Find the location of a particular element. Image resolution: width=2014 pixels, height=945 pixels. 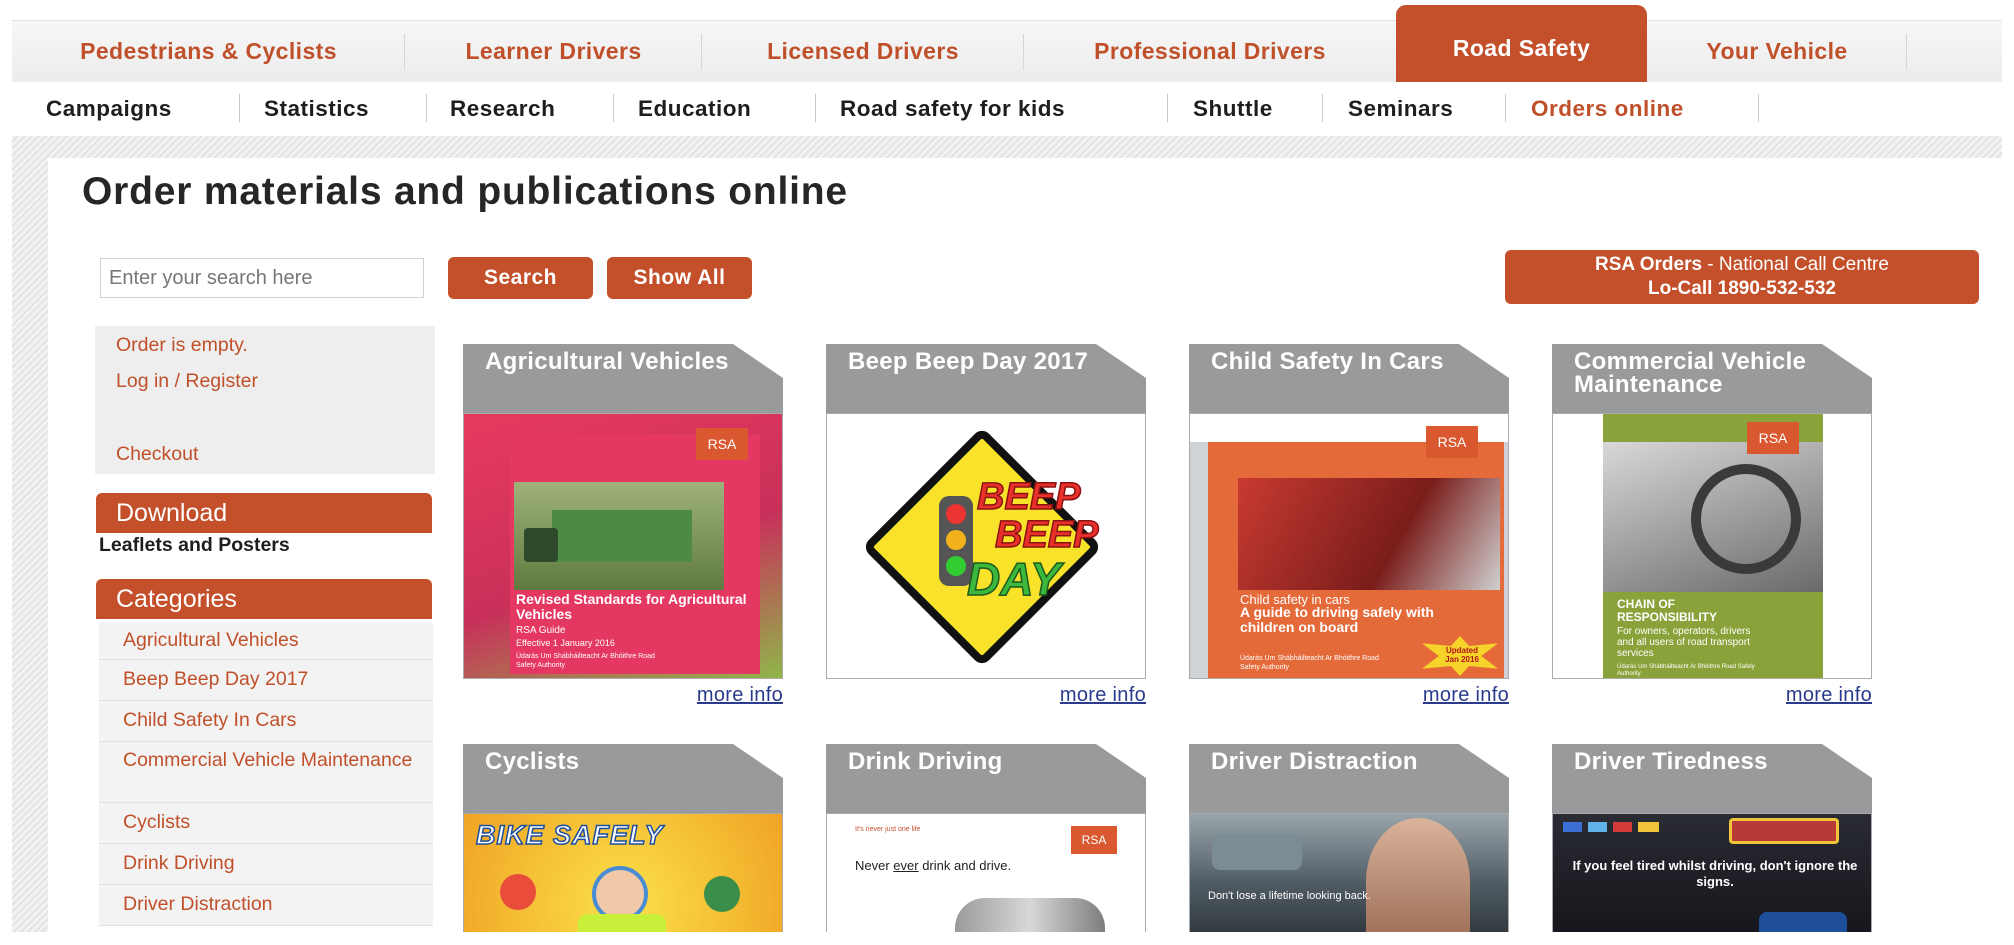

cover-heading-start: Never is located at coordinates (874, 865).